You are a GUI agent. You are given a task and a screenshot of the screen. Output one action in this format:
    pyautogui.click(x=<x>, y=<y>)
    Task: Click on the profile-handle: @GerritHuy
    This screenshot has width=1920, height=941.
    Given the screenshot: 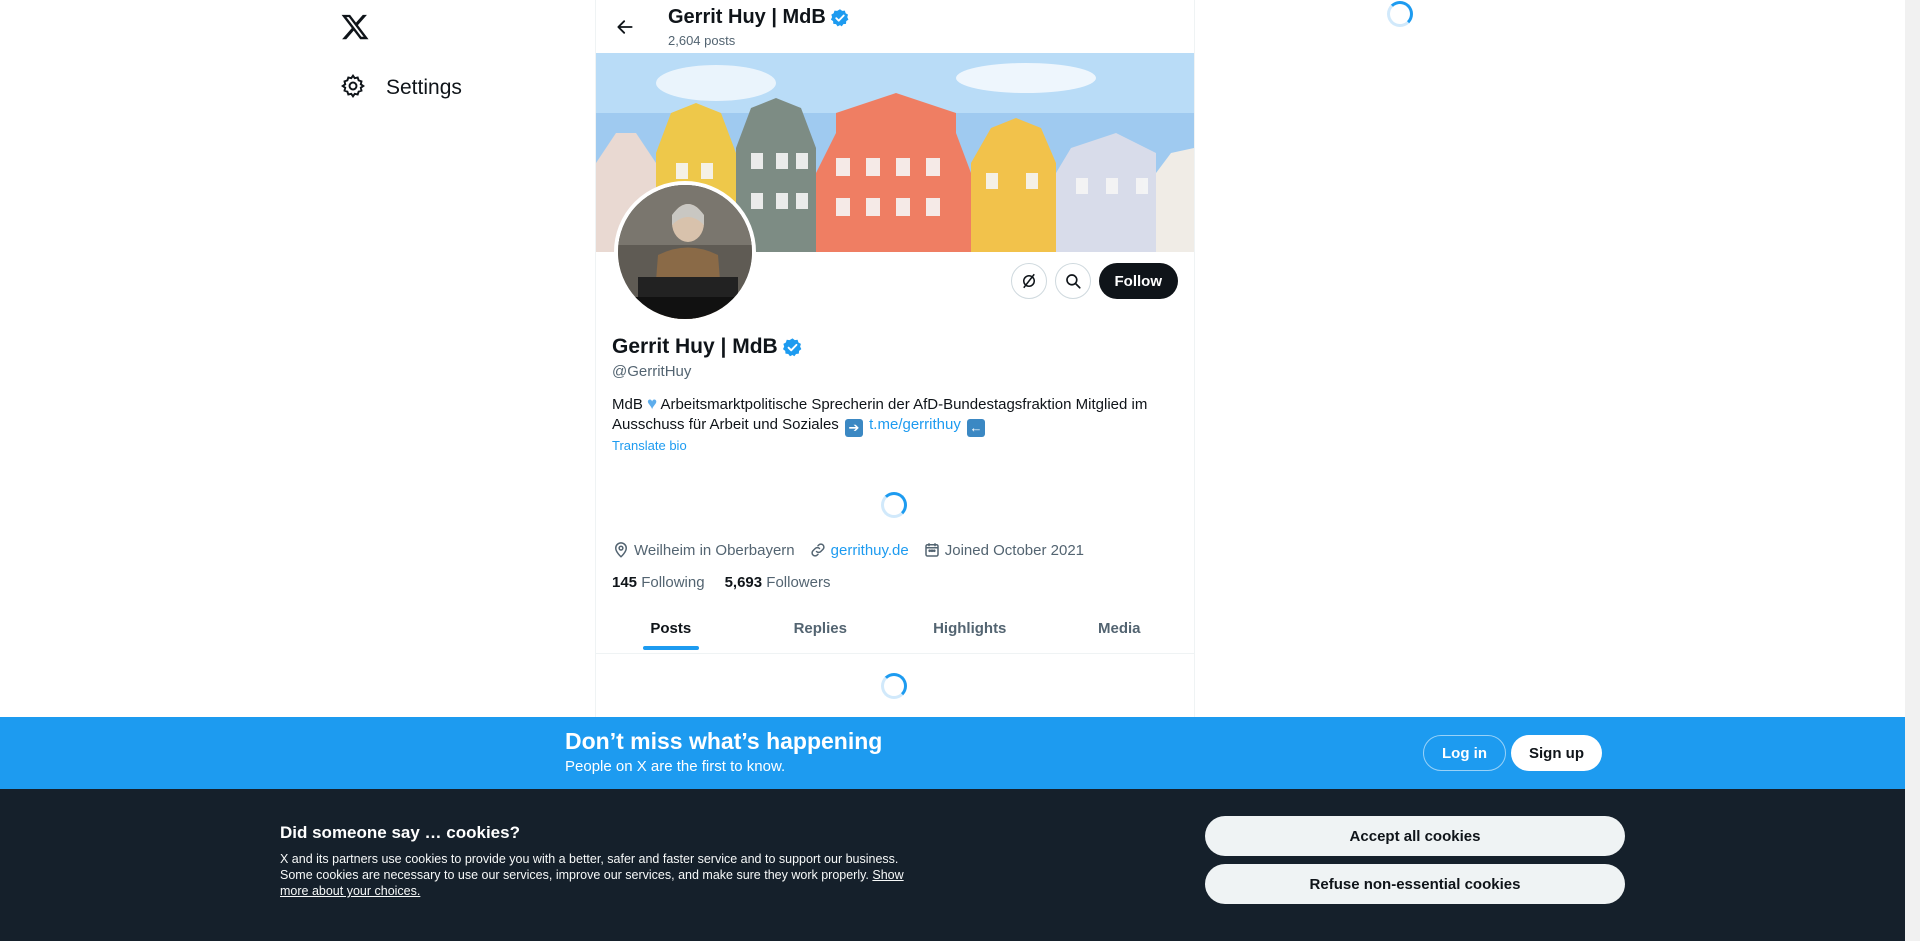 What is the action you would take?
    pyautogui.click(x=652, y=371)
    